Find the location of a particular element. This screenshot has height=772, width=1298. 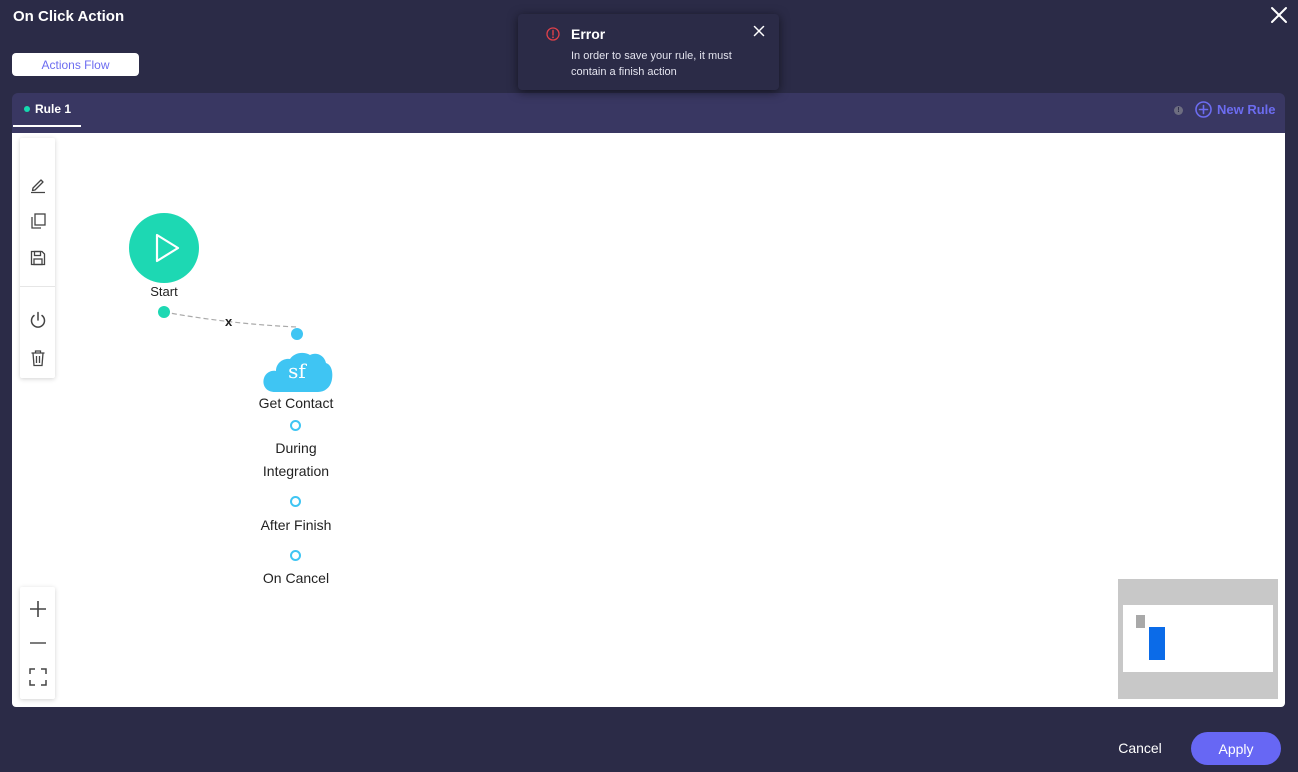

tab-rule-1: Rule 1 is located at coordinates (47, 110).